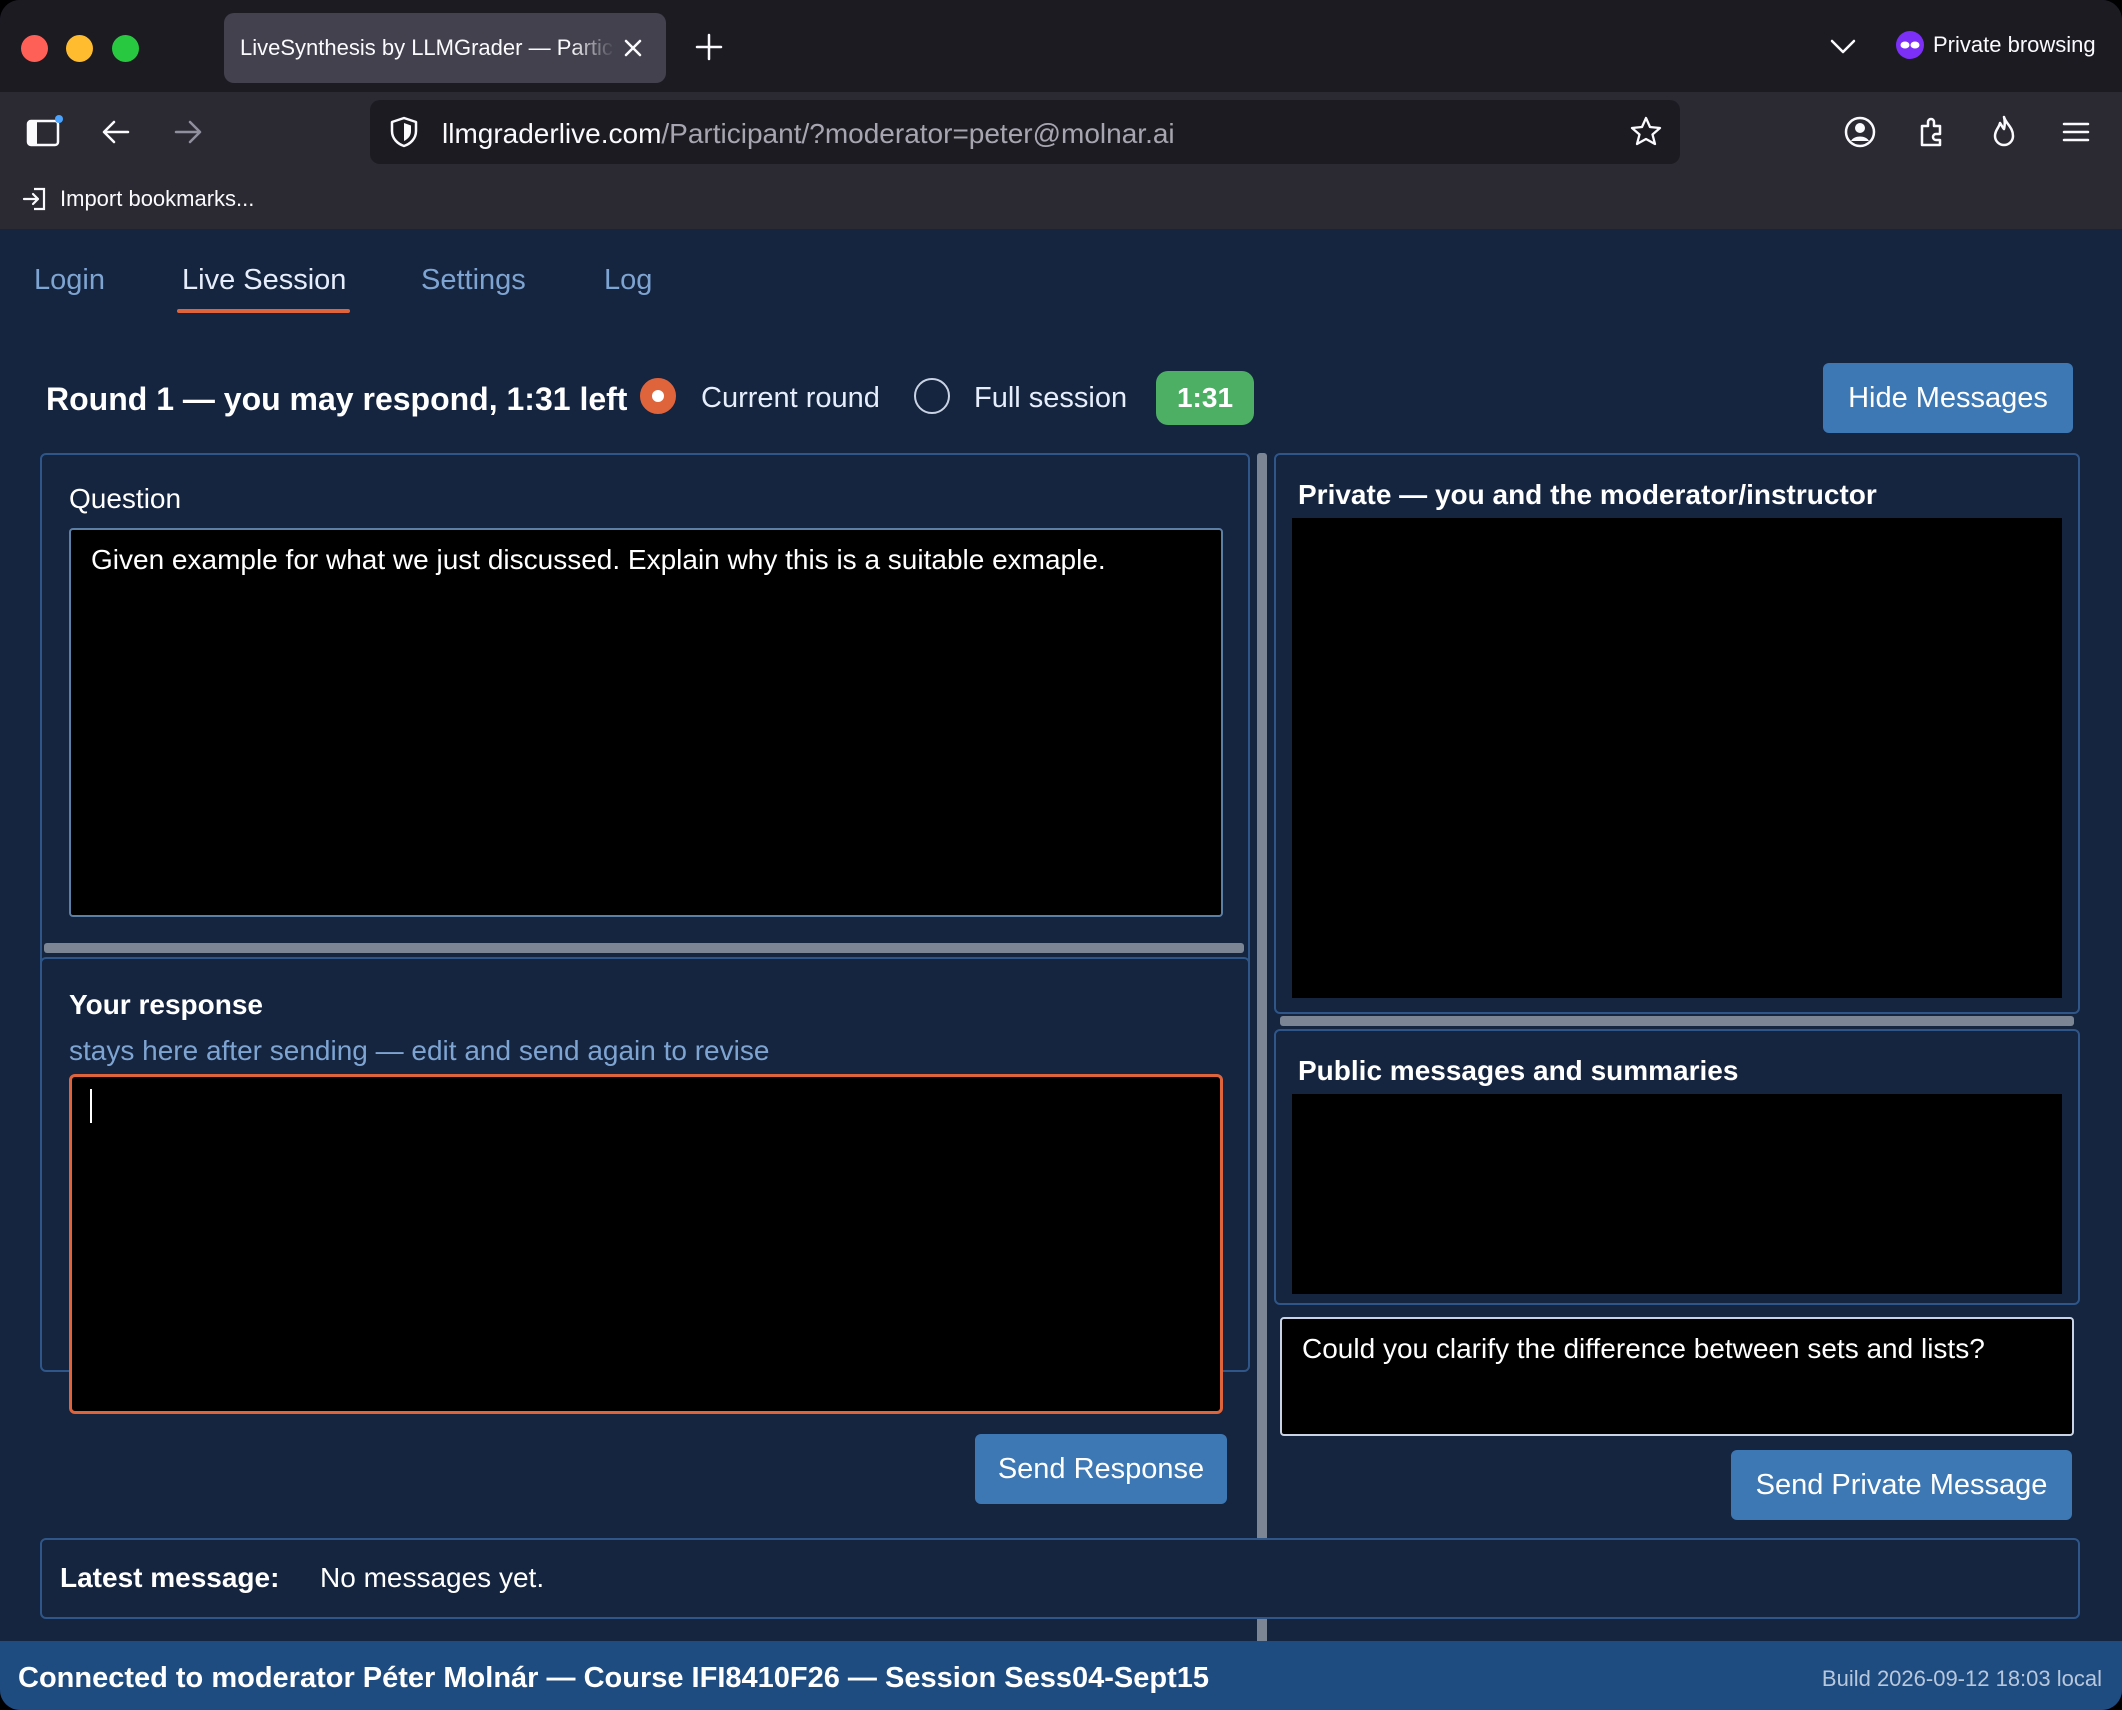  Describe the element at coordinates (432, 1577) in the screenshot. I see `latest-message-value: No messages yet.` at that location.